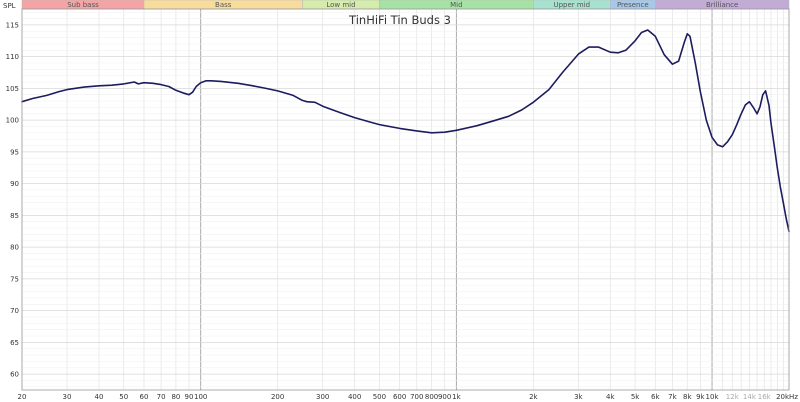  I want to click on x-tick-label: 9k, so click(700, 397).